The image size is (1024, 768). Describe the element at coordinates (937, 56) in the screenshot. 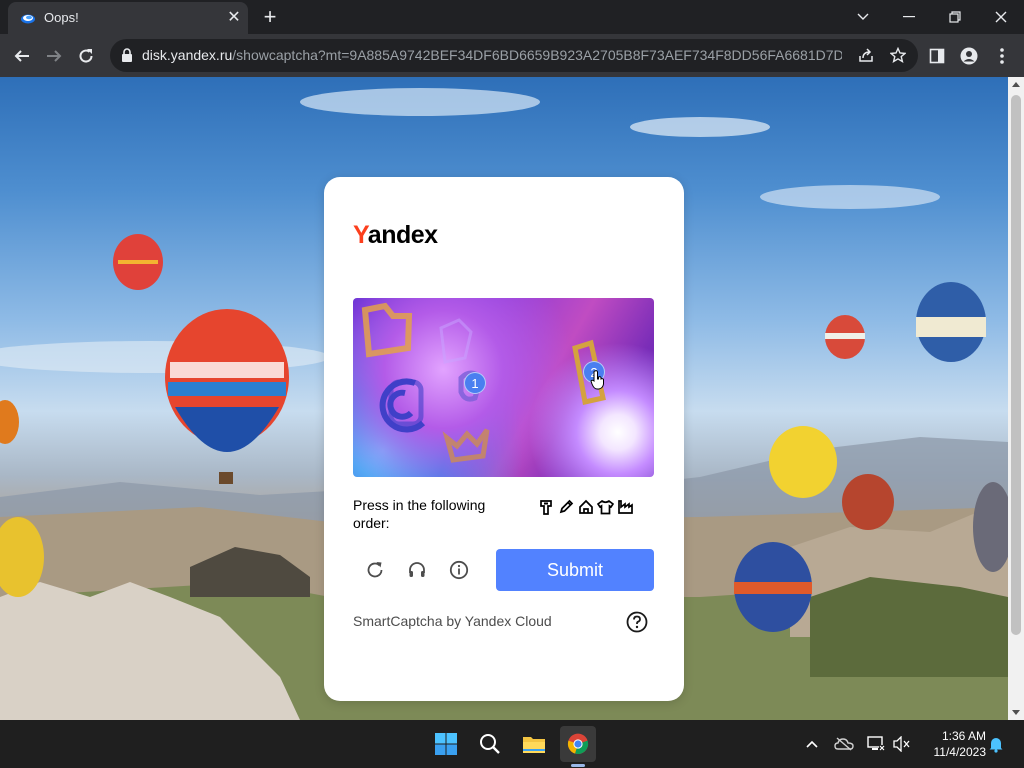

I see `side-panel-icon` at that location.